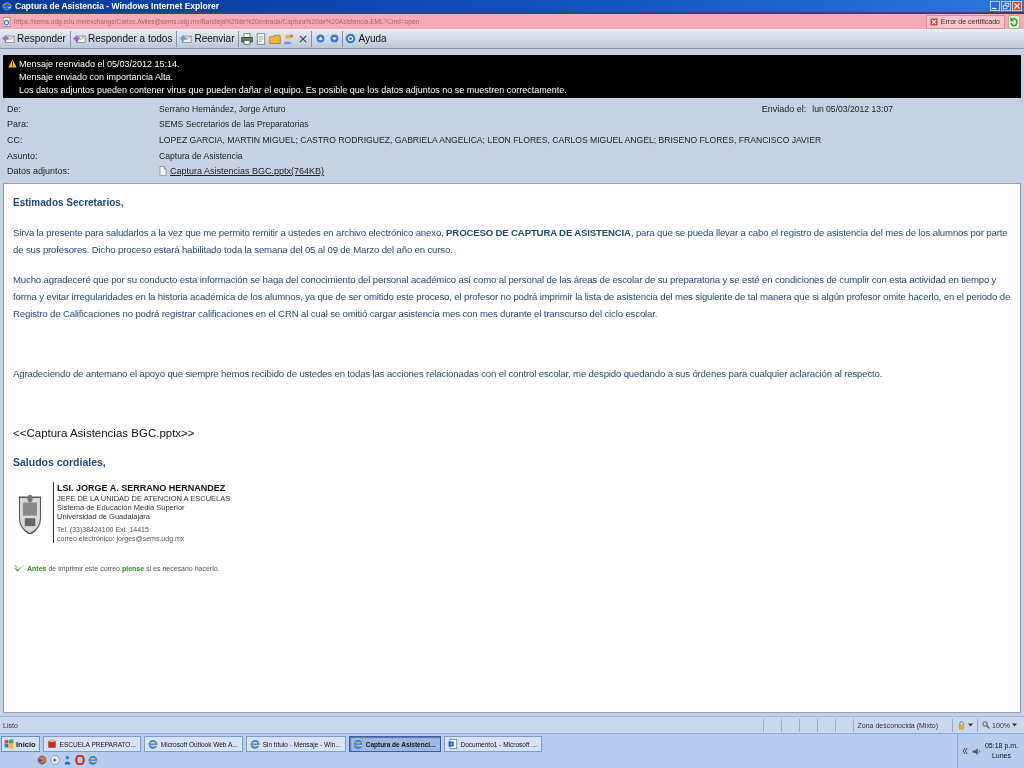 The width and height of the screenshot is (1024, 768). Describe the element at coordinates (234, 124) in the screenshot. I see `field-value: SEMS Secretarios de las Preparatorias` at that location.